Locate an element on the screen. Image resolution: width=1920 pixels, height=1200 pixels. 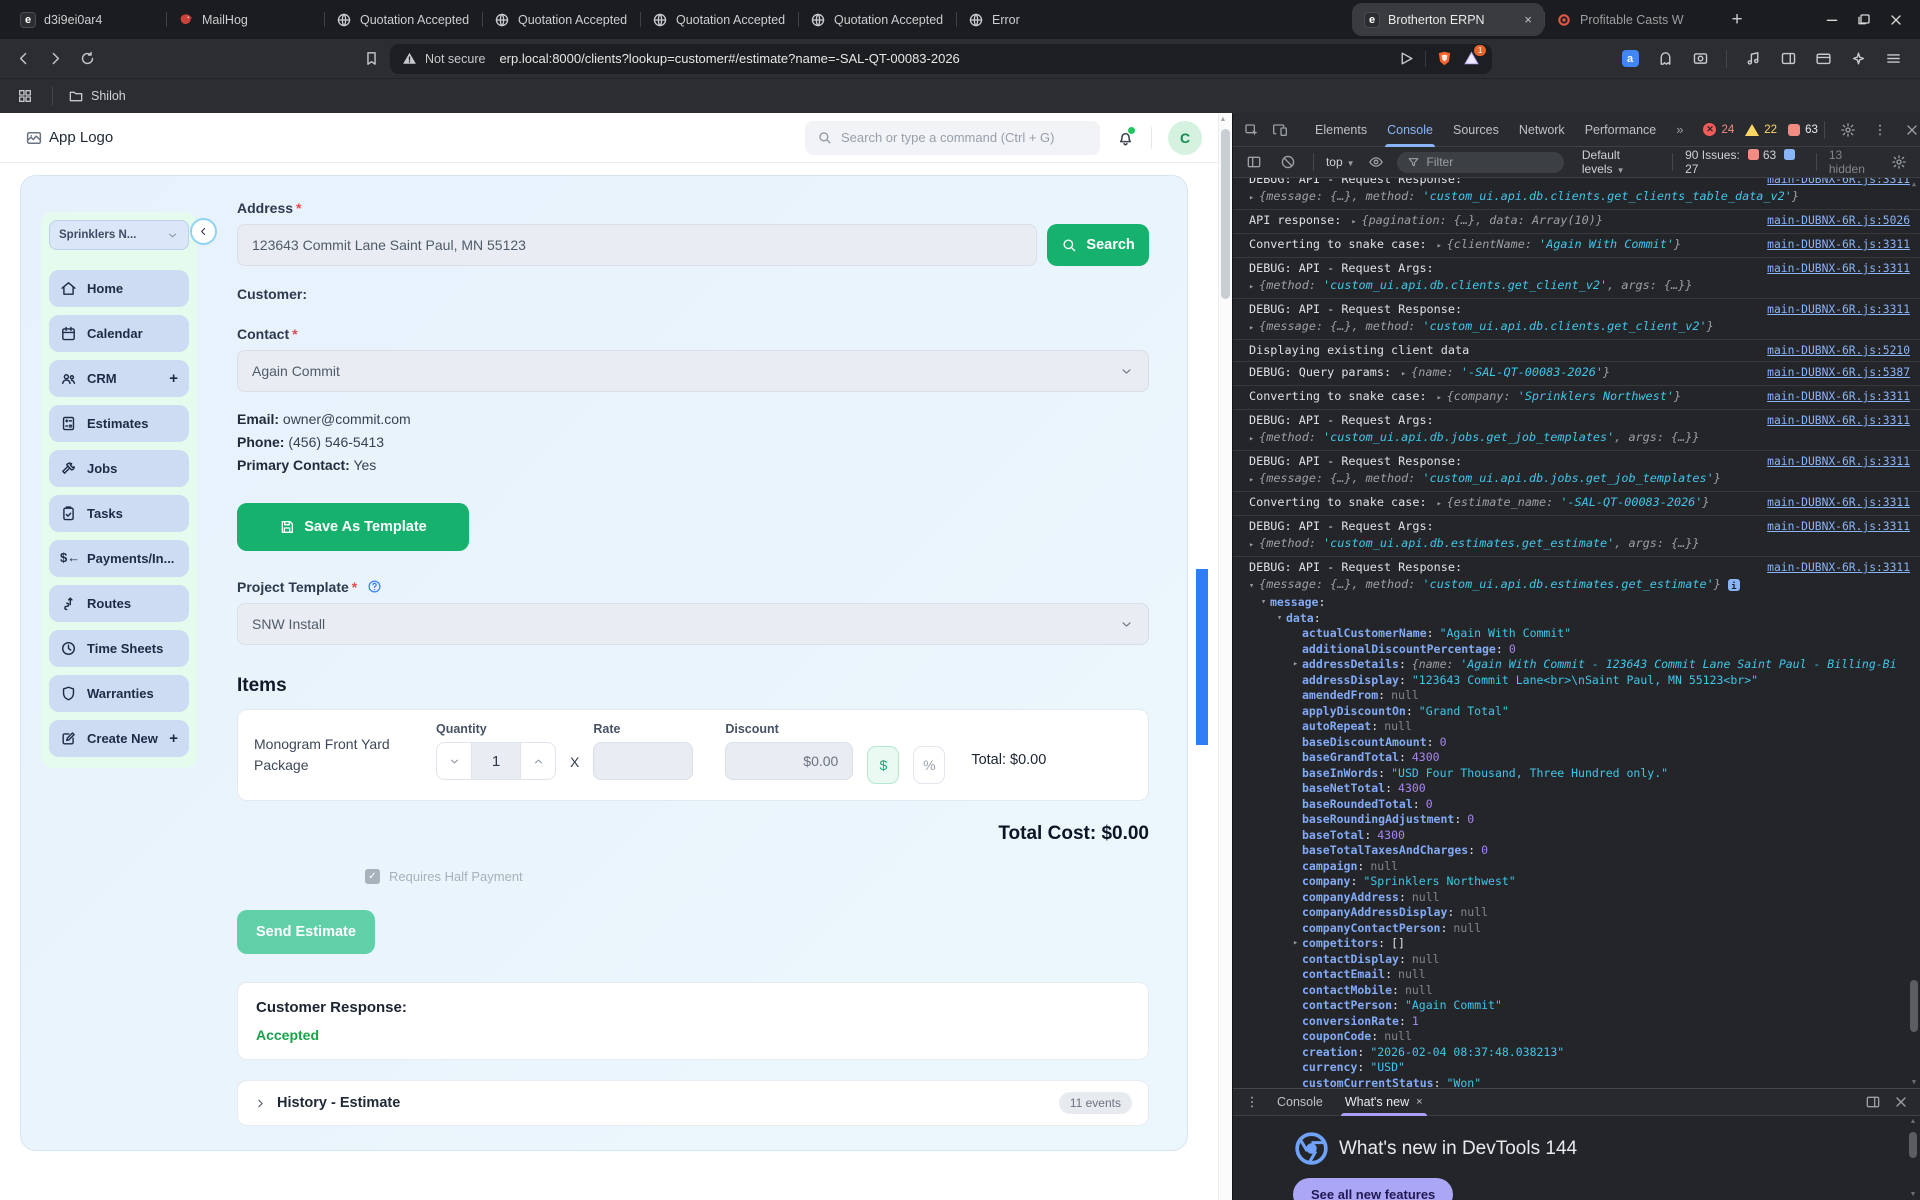
object-tree-row: companyContactPerson: null is located at coordinates (1576, 929).